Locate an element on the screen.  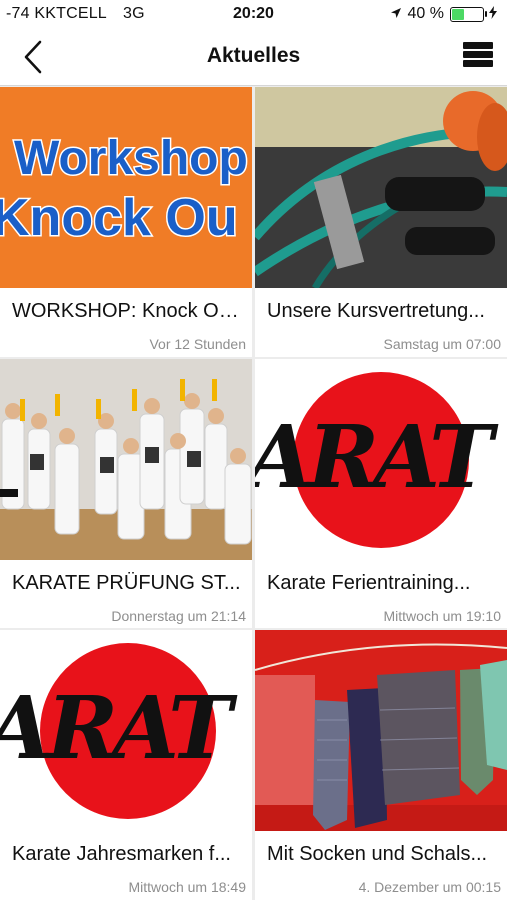
card-time: Vor 12 Stunden is located at coordinates (197, 344).